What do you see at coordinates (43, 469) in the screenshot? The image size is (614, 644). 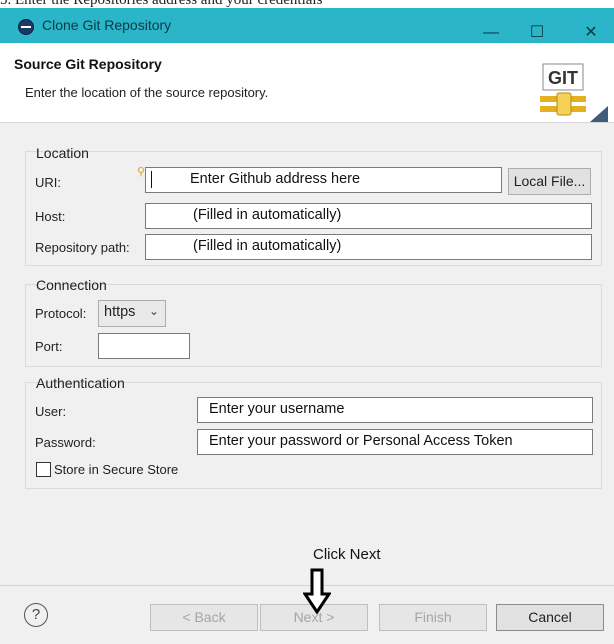 I see `store-secure-checkbox` at bounding box center [43, 469].